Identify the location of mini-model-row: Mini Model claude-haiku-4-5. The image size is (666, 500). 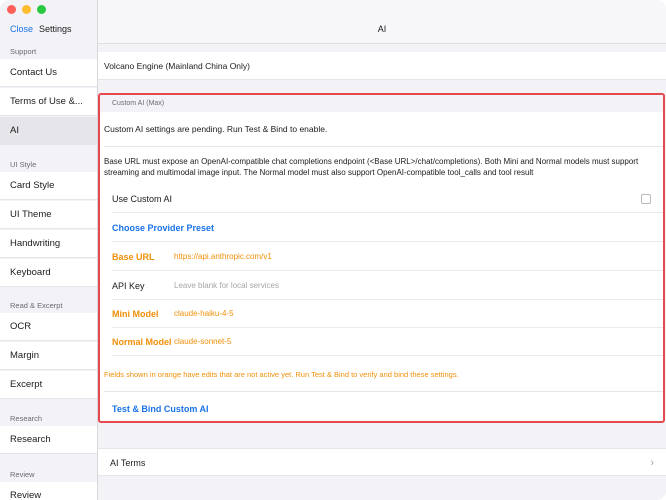
(387, 314).